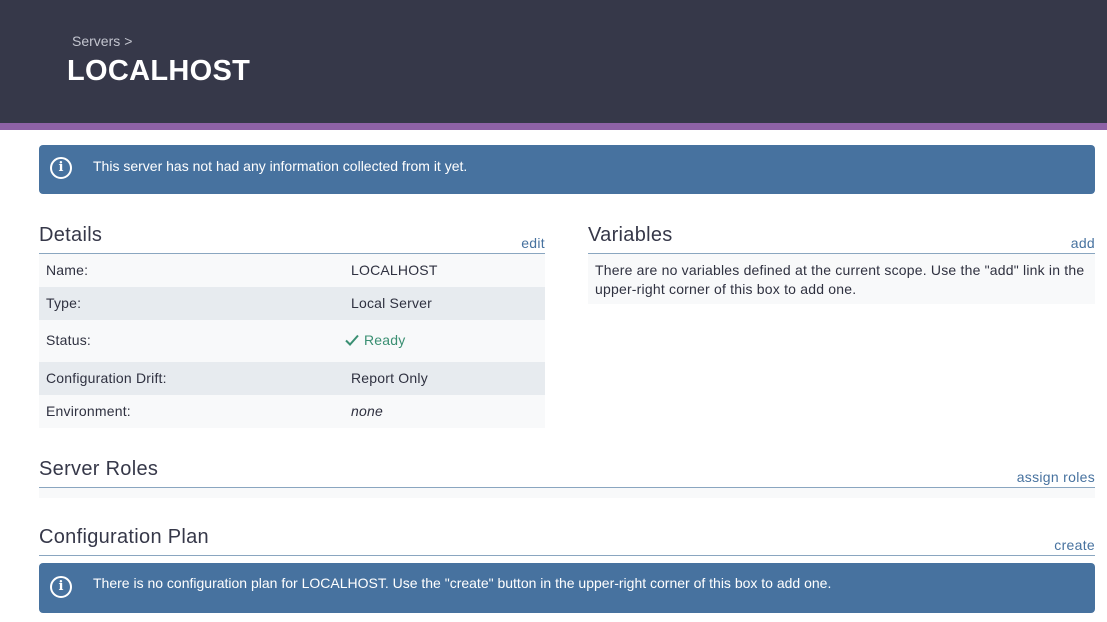  Describe the element at coordinates (389, 378) in the screenshot. I see `detail-value: Report Only` at that location.